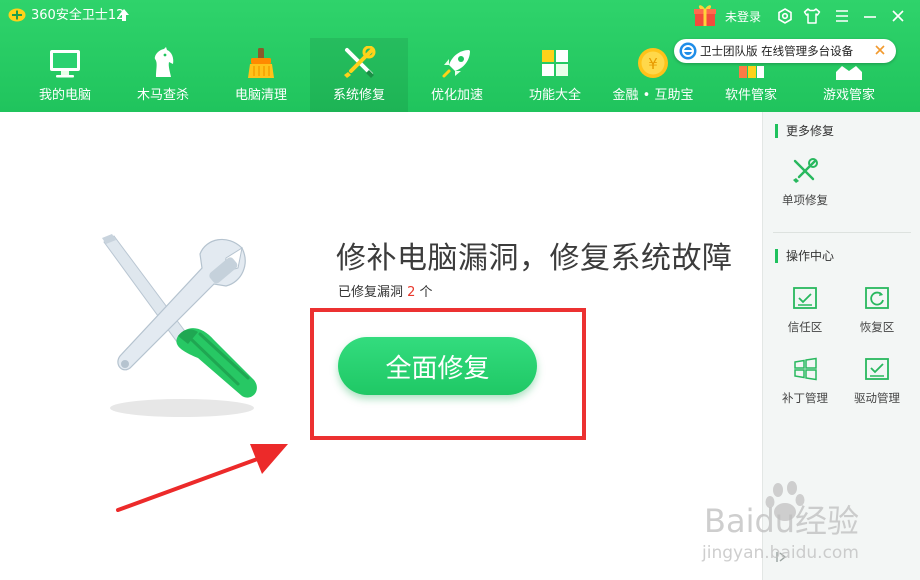  What do you see at coordinates (780, 553) in the screenshot?
I see `watermark-url: jingyan.baidu.com` at bounding box center [780, 553].